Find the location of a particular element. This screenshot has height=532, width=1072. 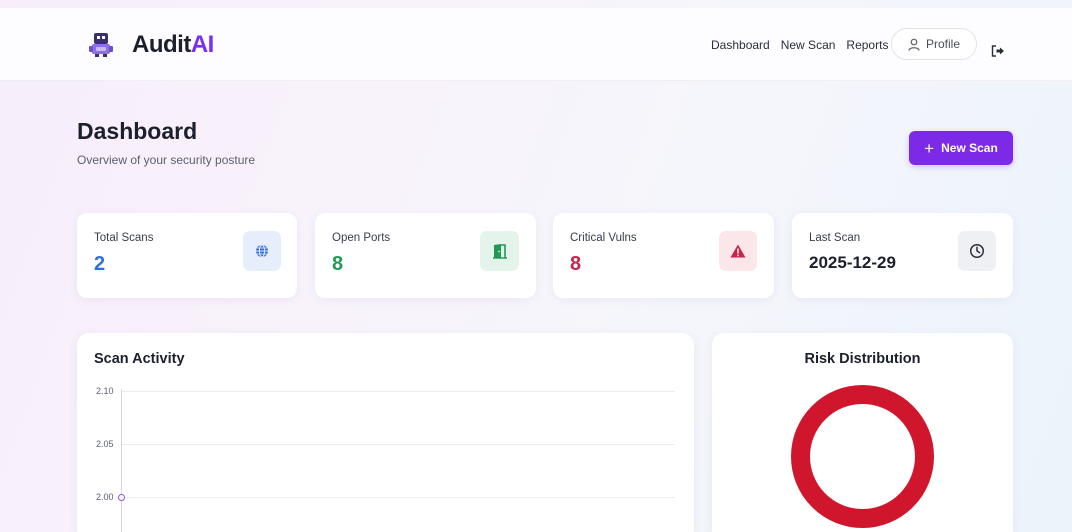

y-tick-label: 2.00 is located at coordinates (105, 497).